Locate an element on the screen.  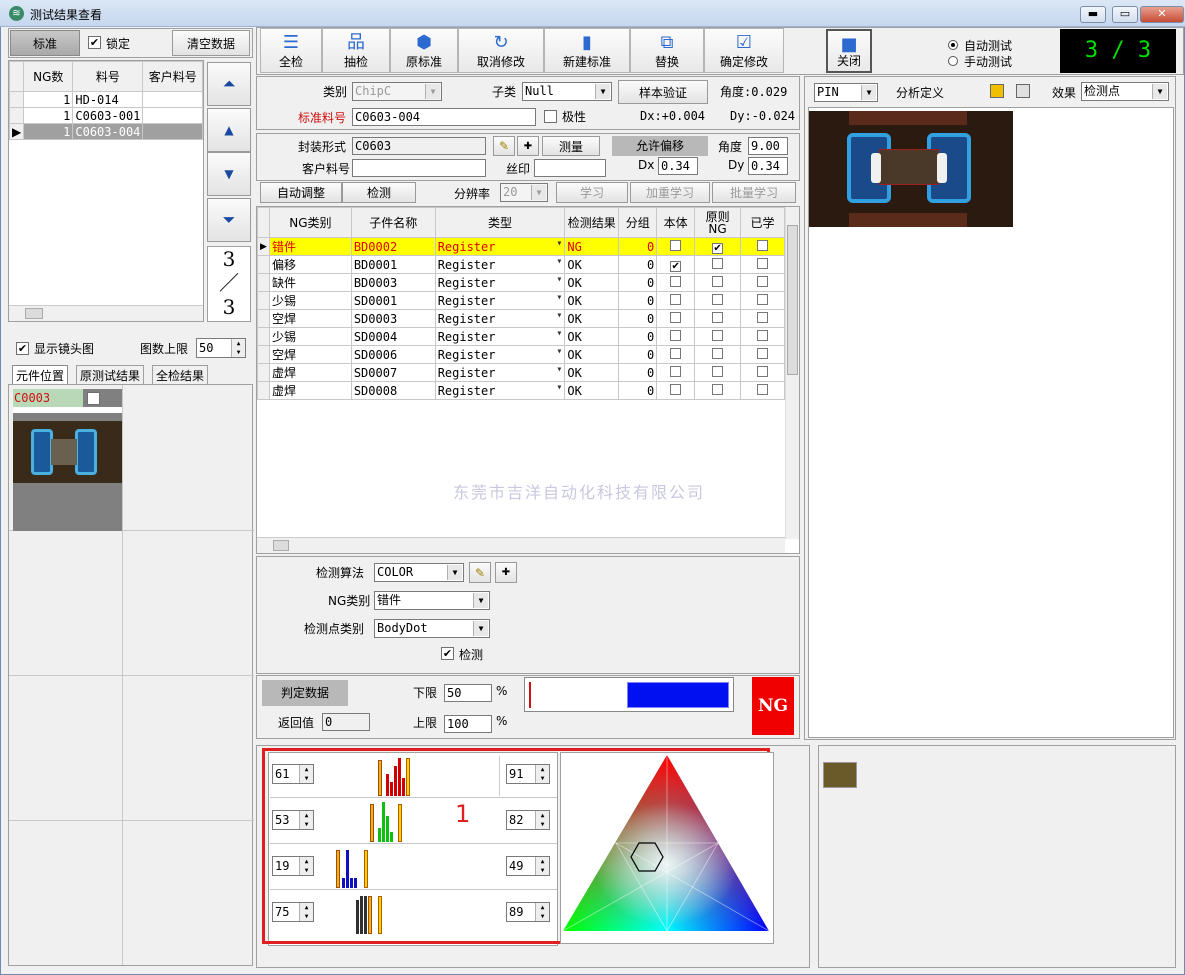
row-body-checkbox: ✔ is located at coordinates (676, 266).